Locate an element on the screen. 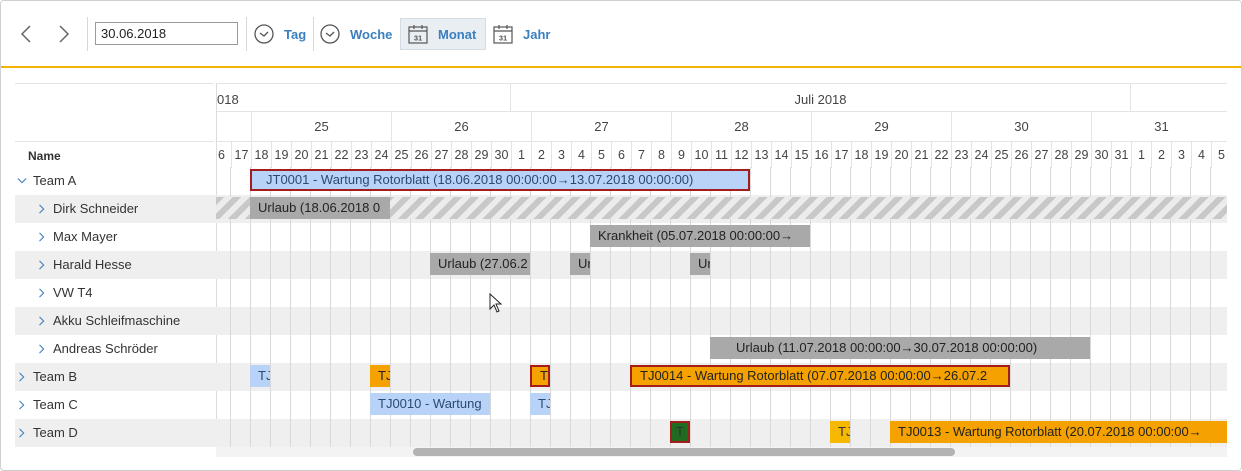  day-cell: 10 is located at coordinates (701, 155).